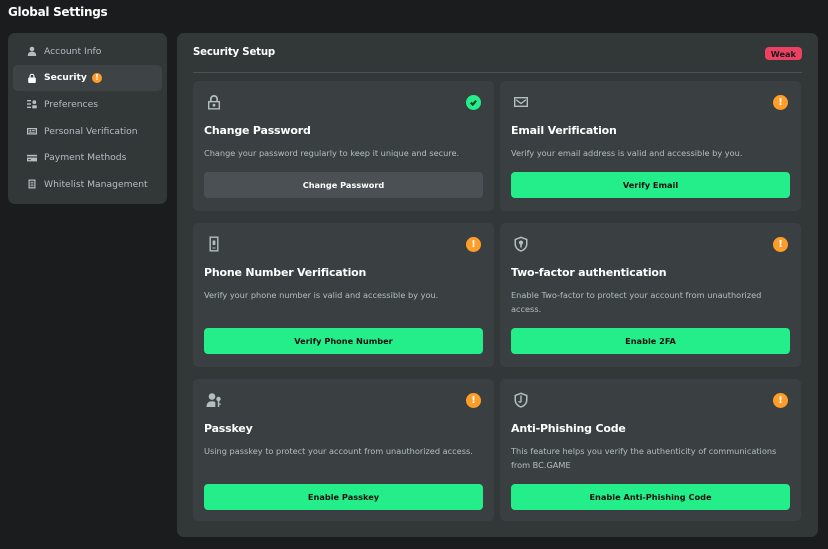  What do you see at coordinates (589, 272) in the screenshot?
I see `card-title: Two-factor authentication` at bounding box center [589, 272].